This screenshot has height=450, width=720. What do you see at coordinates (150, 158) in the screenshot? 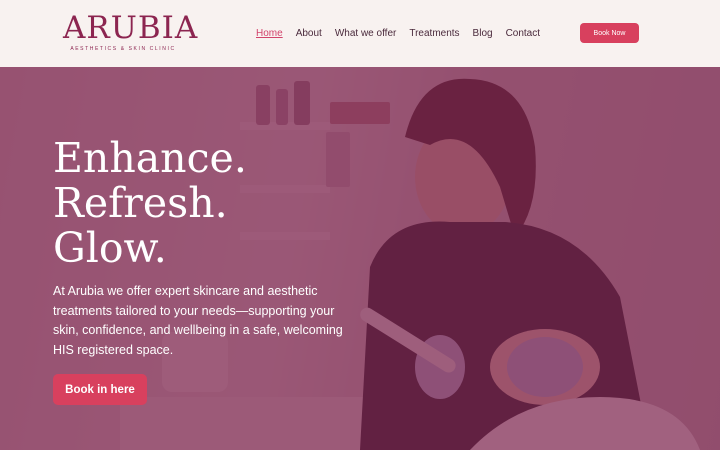
I see `hero-title-line: Enhance.` at bounding box center [150, 158].